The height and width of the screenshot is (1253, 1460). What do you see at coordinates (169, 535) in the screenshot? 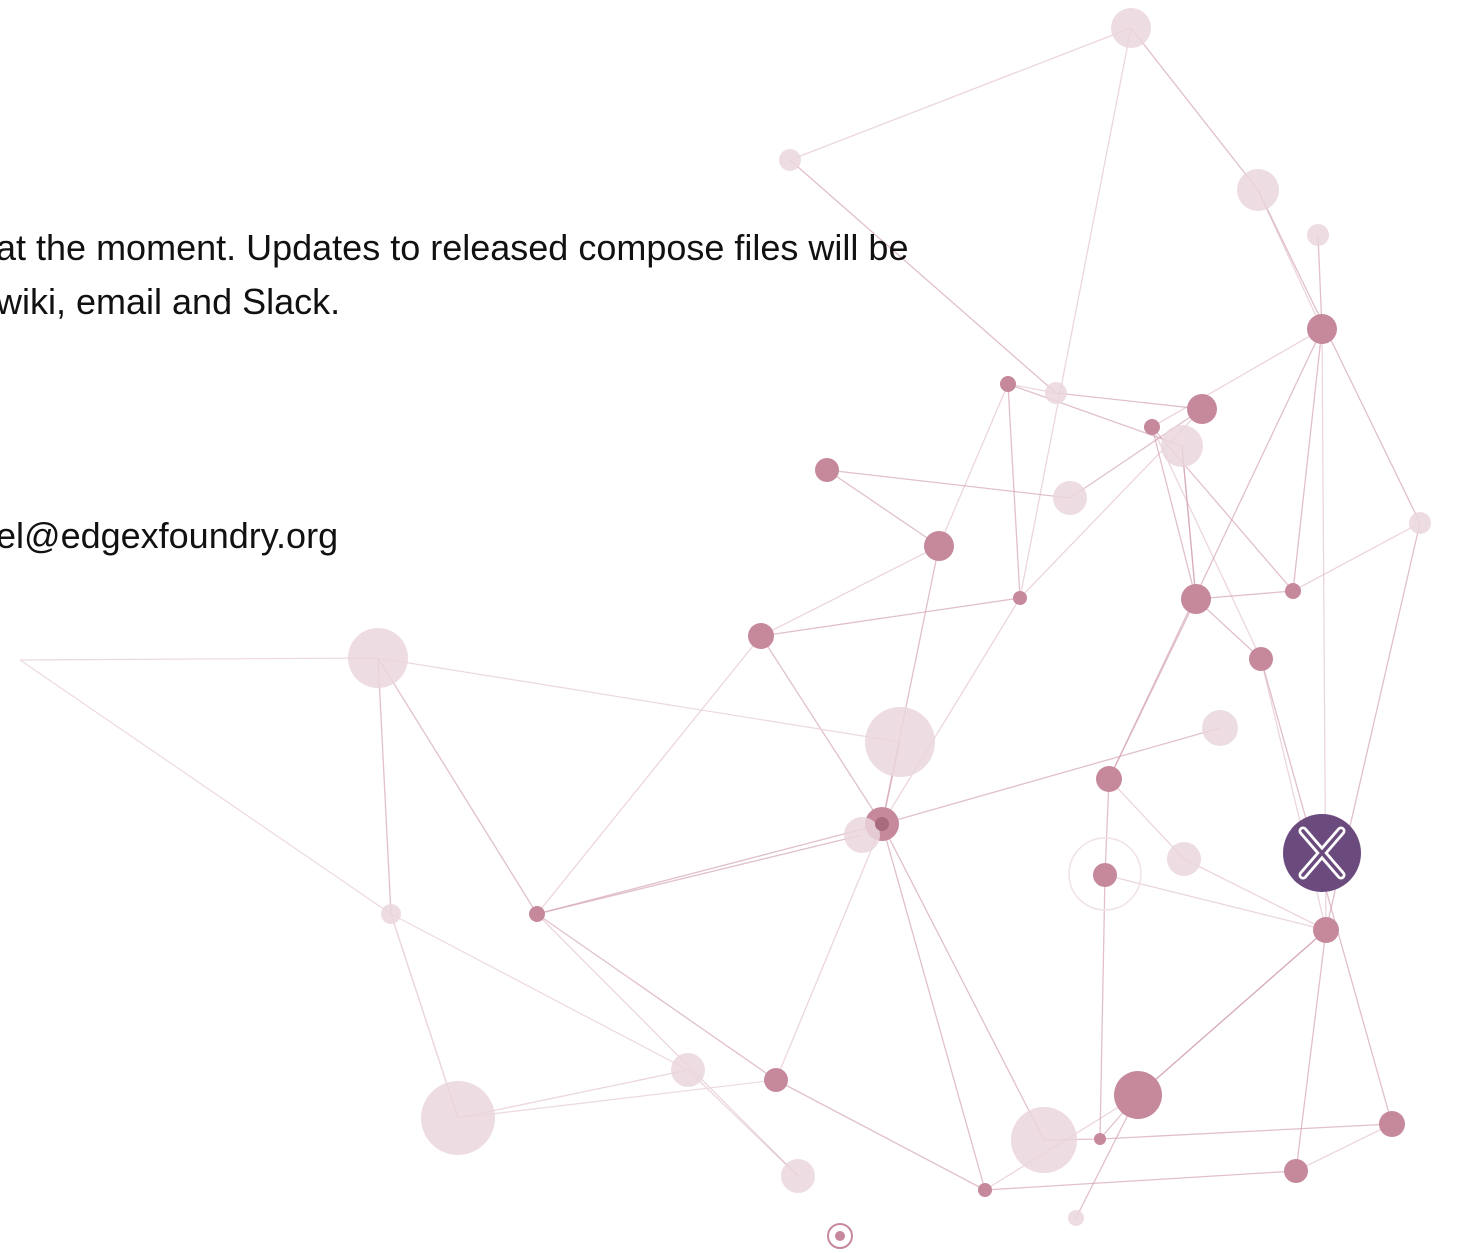
I see `contact-email: el@edgexfoundry.org` at bounding box center [169, 535].